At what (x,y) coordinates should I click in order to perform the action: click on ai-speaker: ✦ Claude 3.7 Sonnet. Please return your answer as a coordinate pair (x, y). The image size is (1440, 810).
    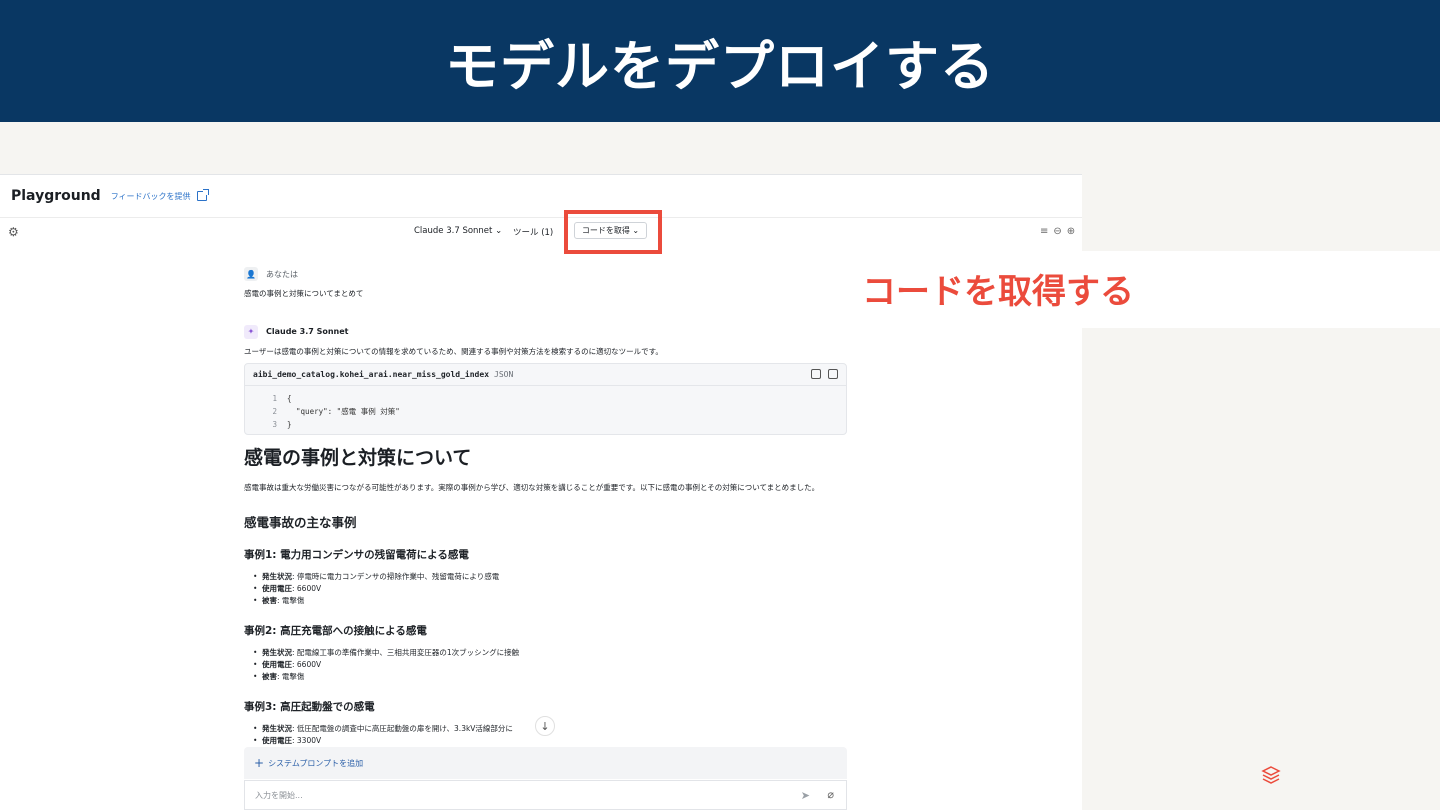
    Looking at the image, I should click on (546, 331).